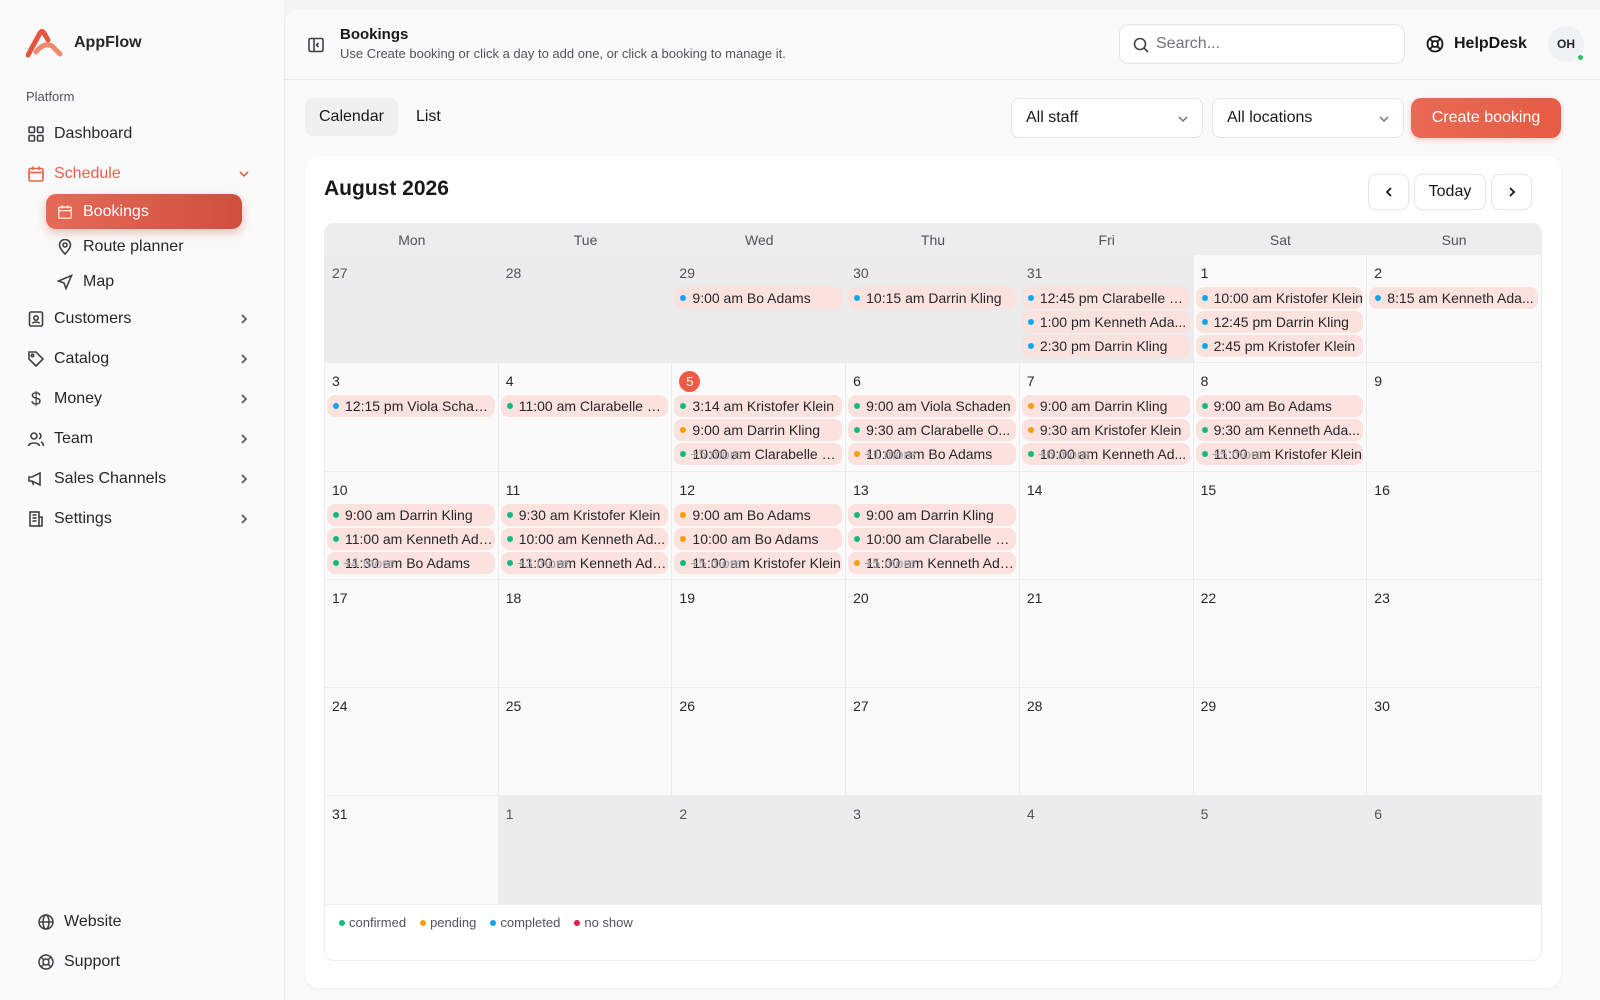 Image resolution: width=1600 pixels, height=1000 pixels. I want to click on day-cell: 29, so click(1280, 742).